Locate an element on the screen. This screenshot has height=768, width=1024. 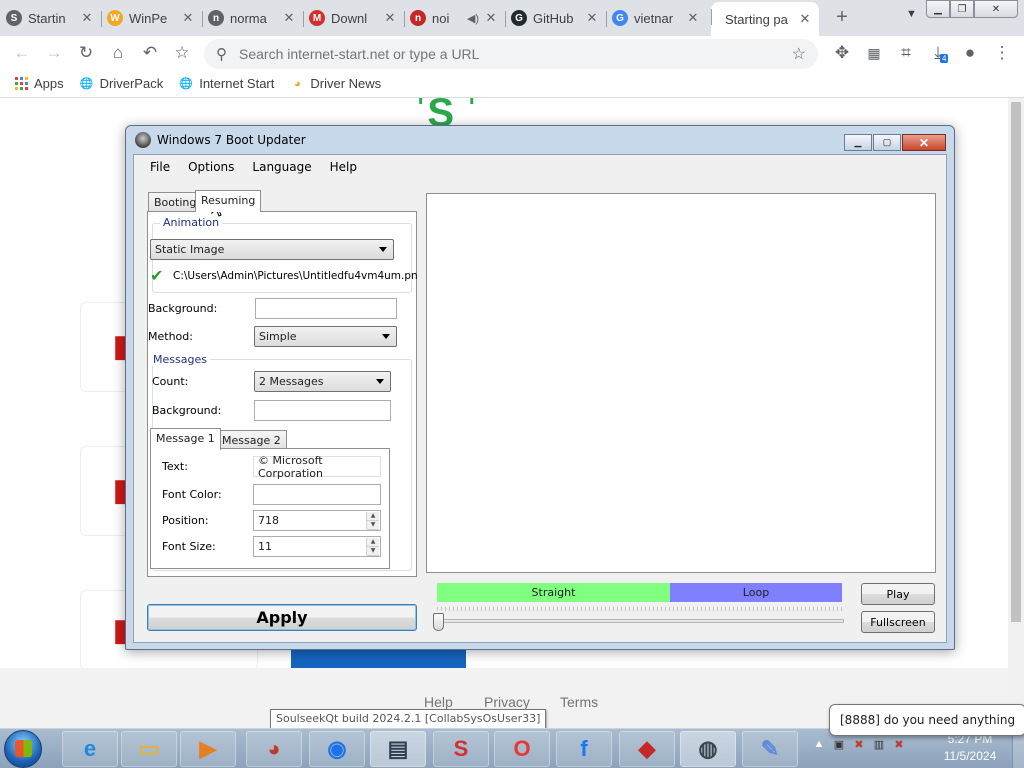
bookmark-driverpack: 🌐 DriverPack is located at coordinates (121, 83).